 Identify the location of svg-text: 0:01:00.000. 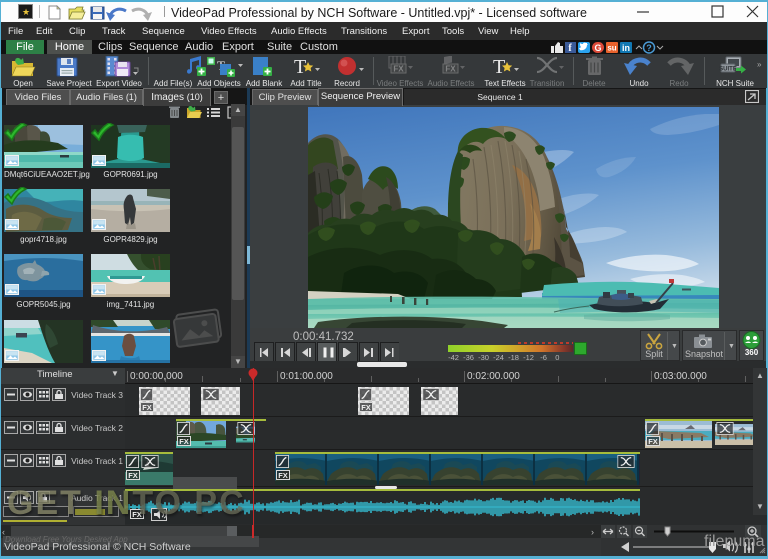
(306, 376).